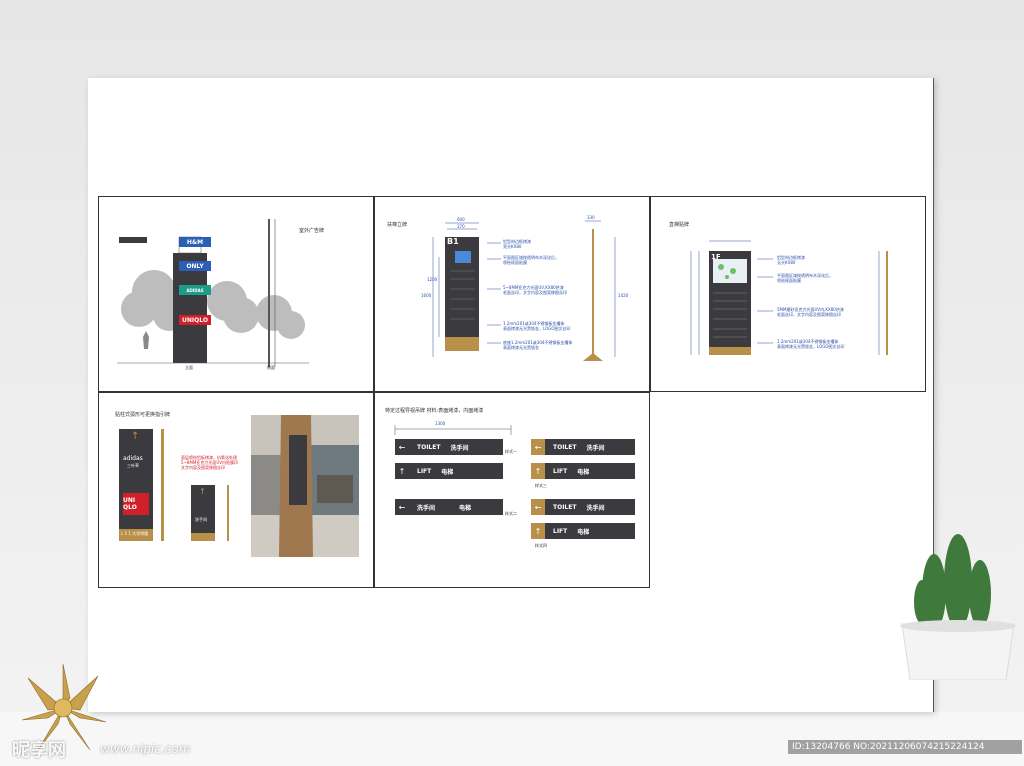 The image size is (1024, 766). Describe the element at coordinates (515, 262) in the screenshot. I see `escalator-note-3: 喷绘裱面贴膜` at that location.